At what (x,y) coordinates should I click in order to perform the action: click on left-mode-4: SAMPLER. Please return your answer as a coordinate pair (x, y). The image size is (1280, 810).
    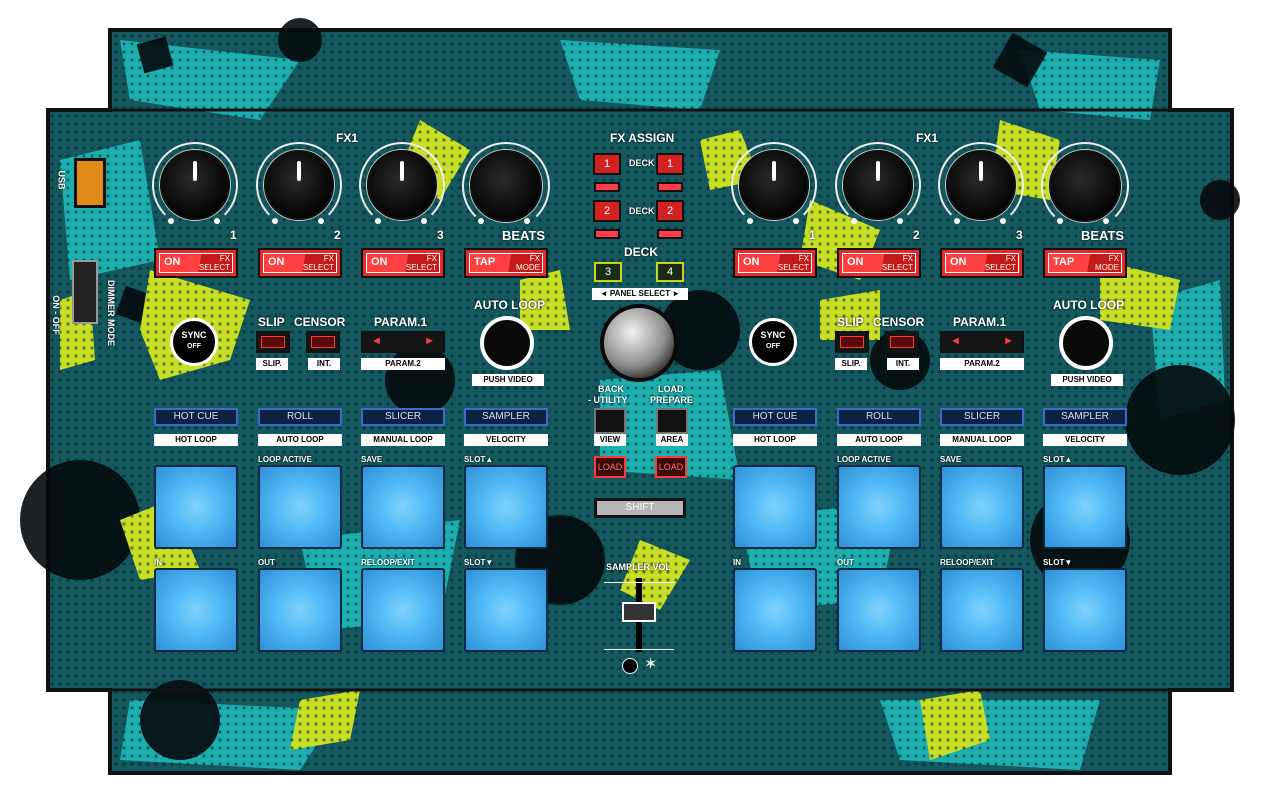
    Looking at the image, I should click on (506, 417).